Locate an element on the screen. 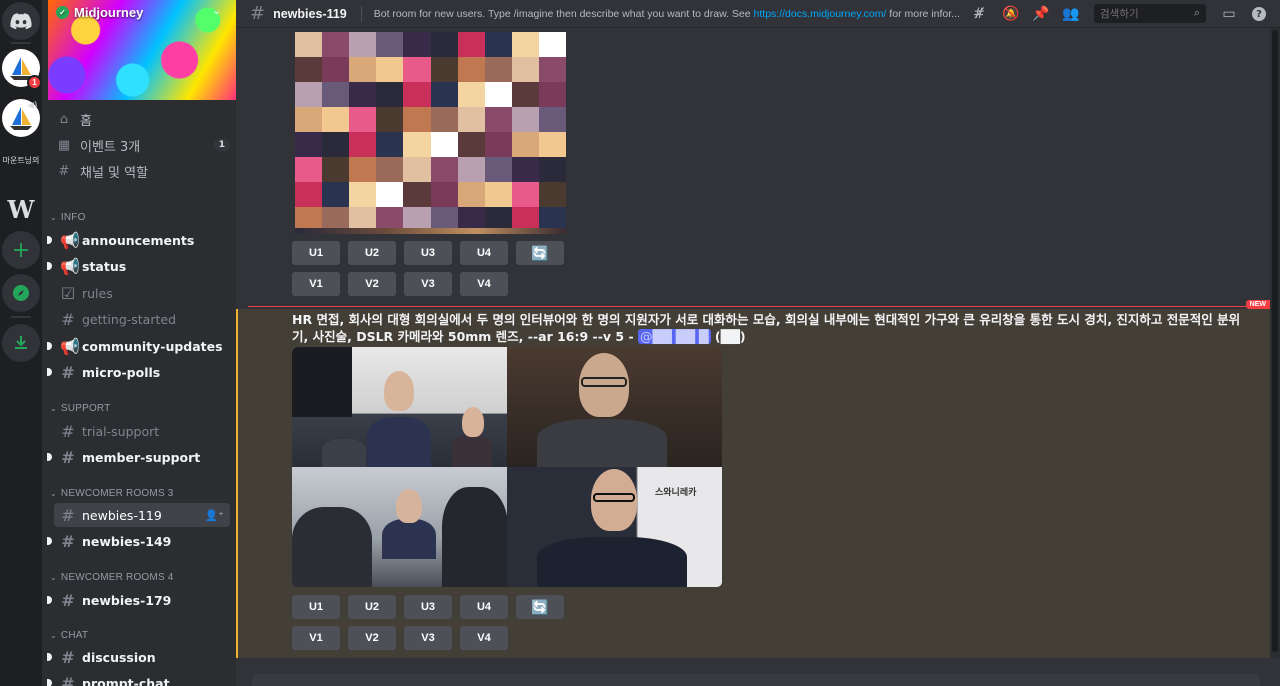 The height and width of the screenshot is (686, 1280). nav-channels-roles-label: 채널 및 역할 is located at coordinates (114, 173).